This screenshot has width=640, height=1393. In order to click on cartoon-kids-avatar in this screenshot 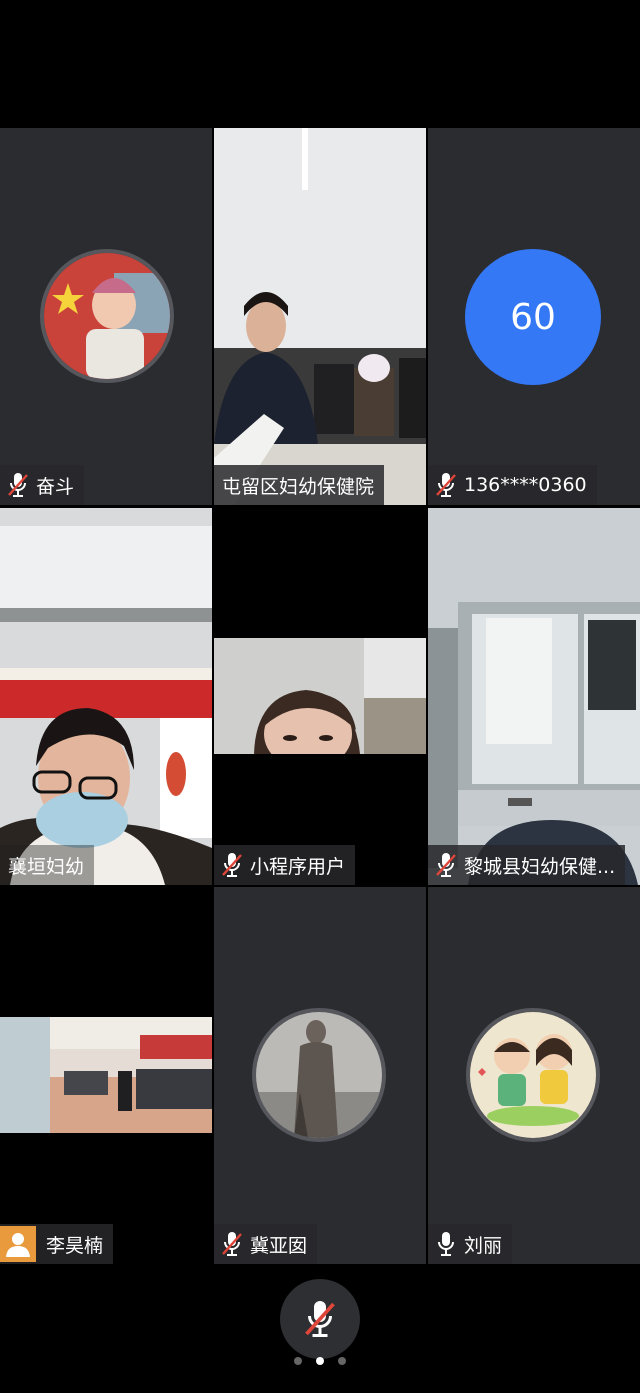, I will do `click(533, 1075)`.